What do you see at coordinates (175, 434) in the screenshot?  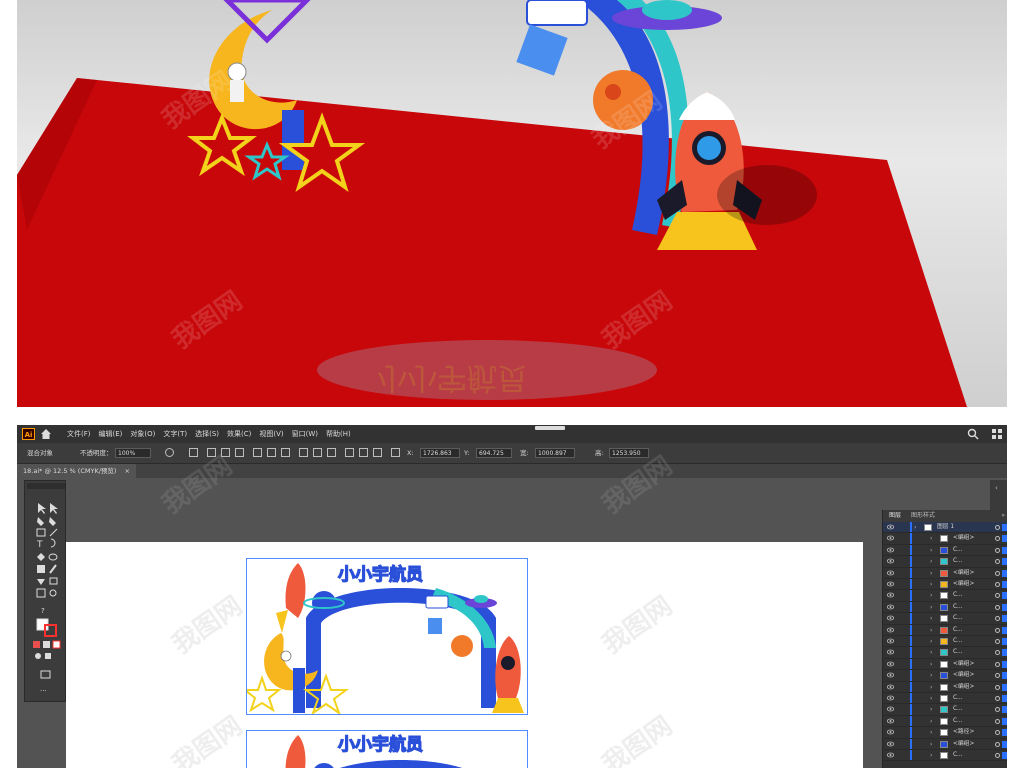 I see `menu-type: 文字(T)` at bounding box center [175, 434].